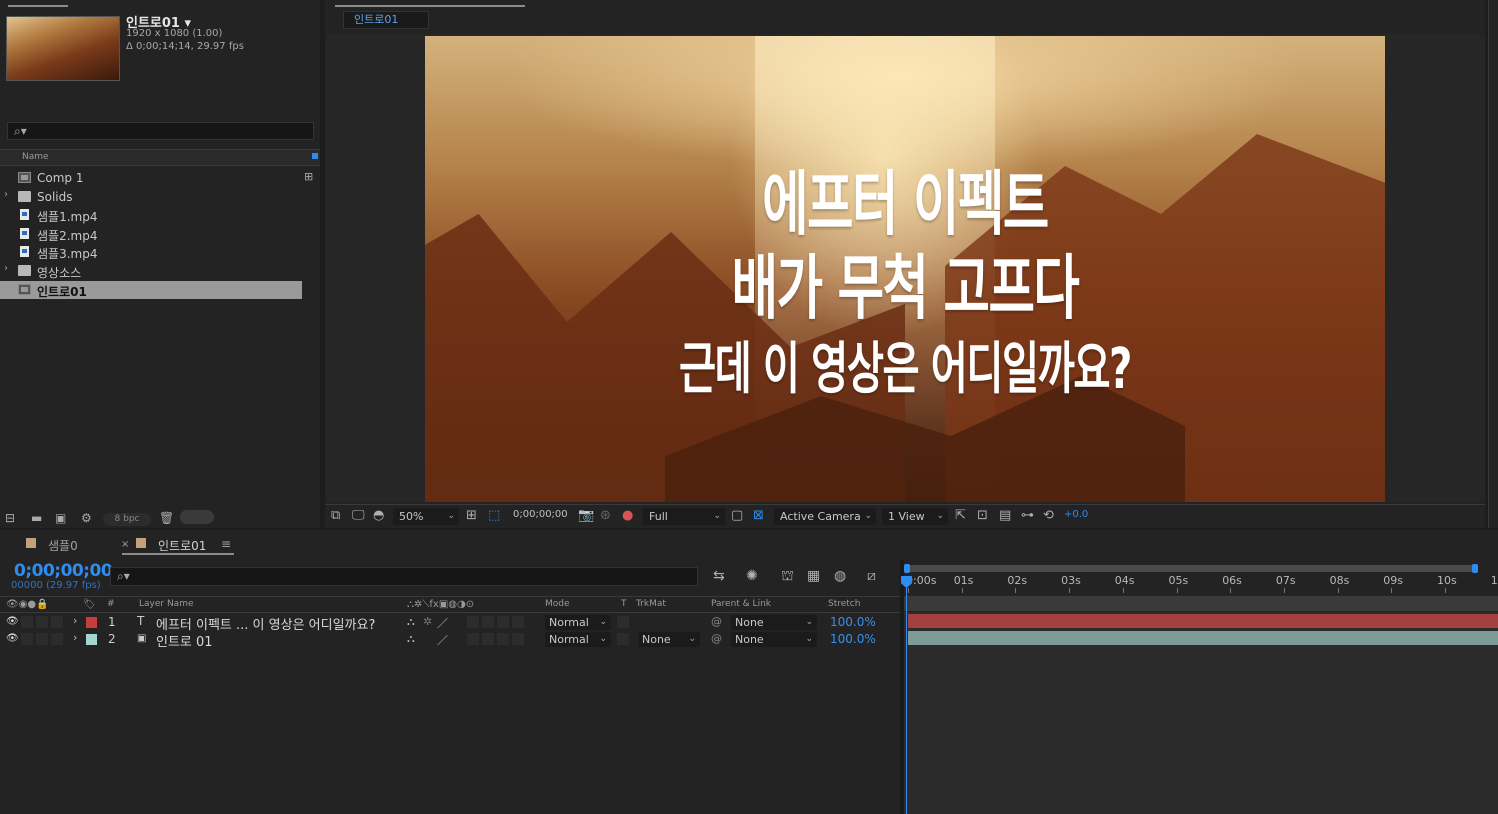  Describe the element at coordinates (160, 157) in the screenshot. I see `project-column-header: Name` at that location.